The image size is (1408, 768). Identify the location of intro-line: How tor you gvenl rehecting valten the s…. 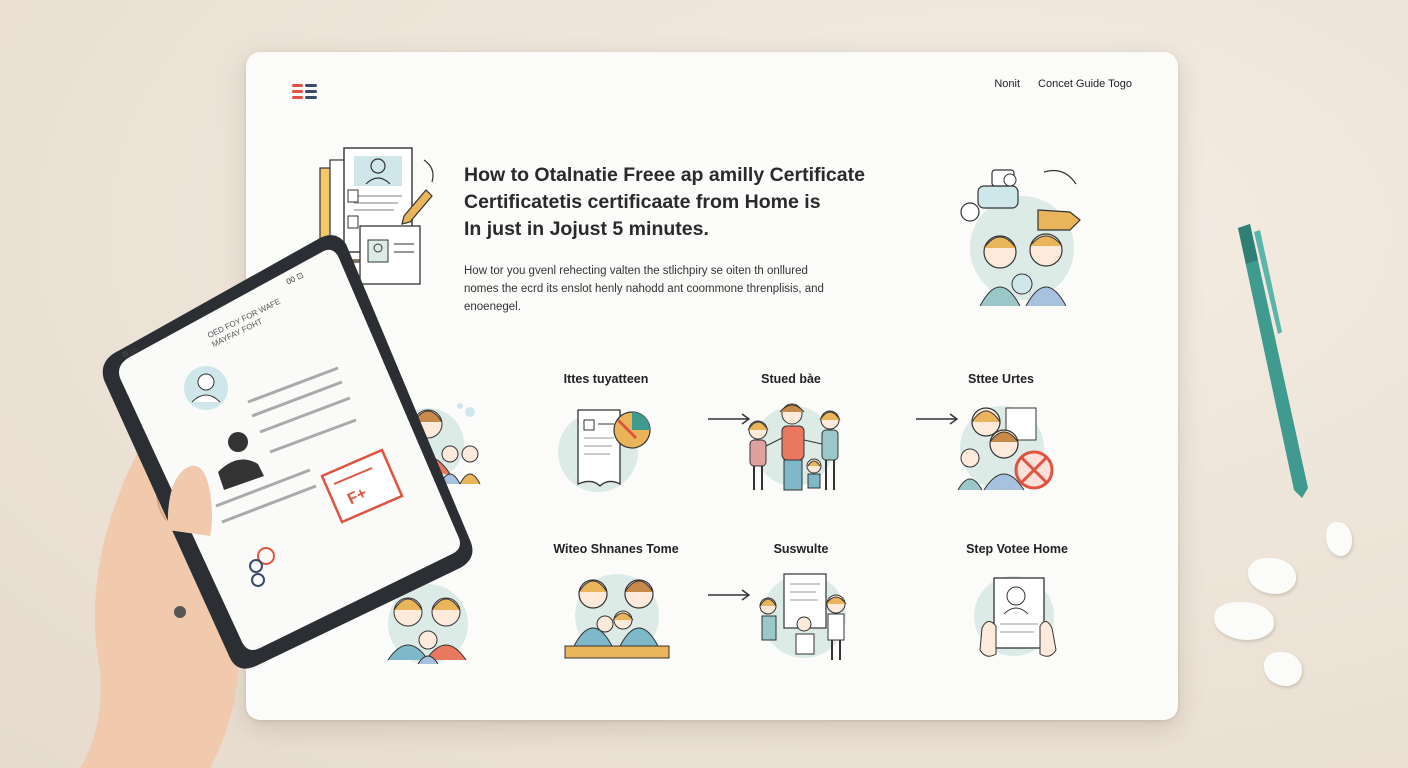
(636, 271).